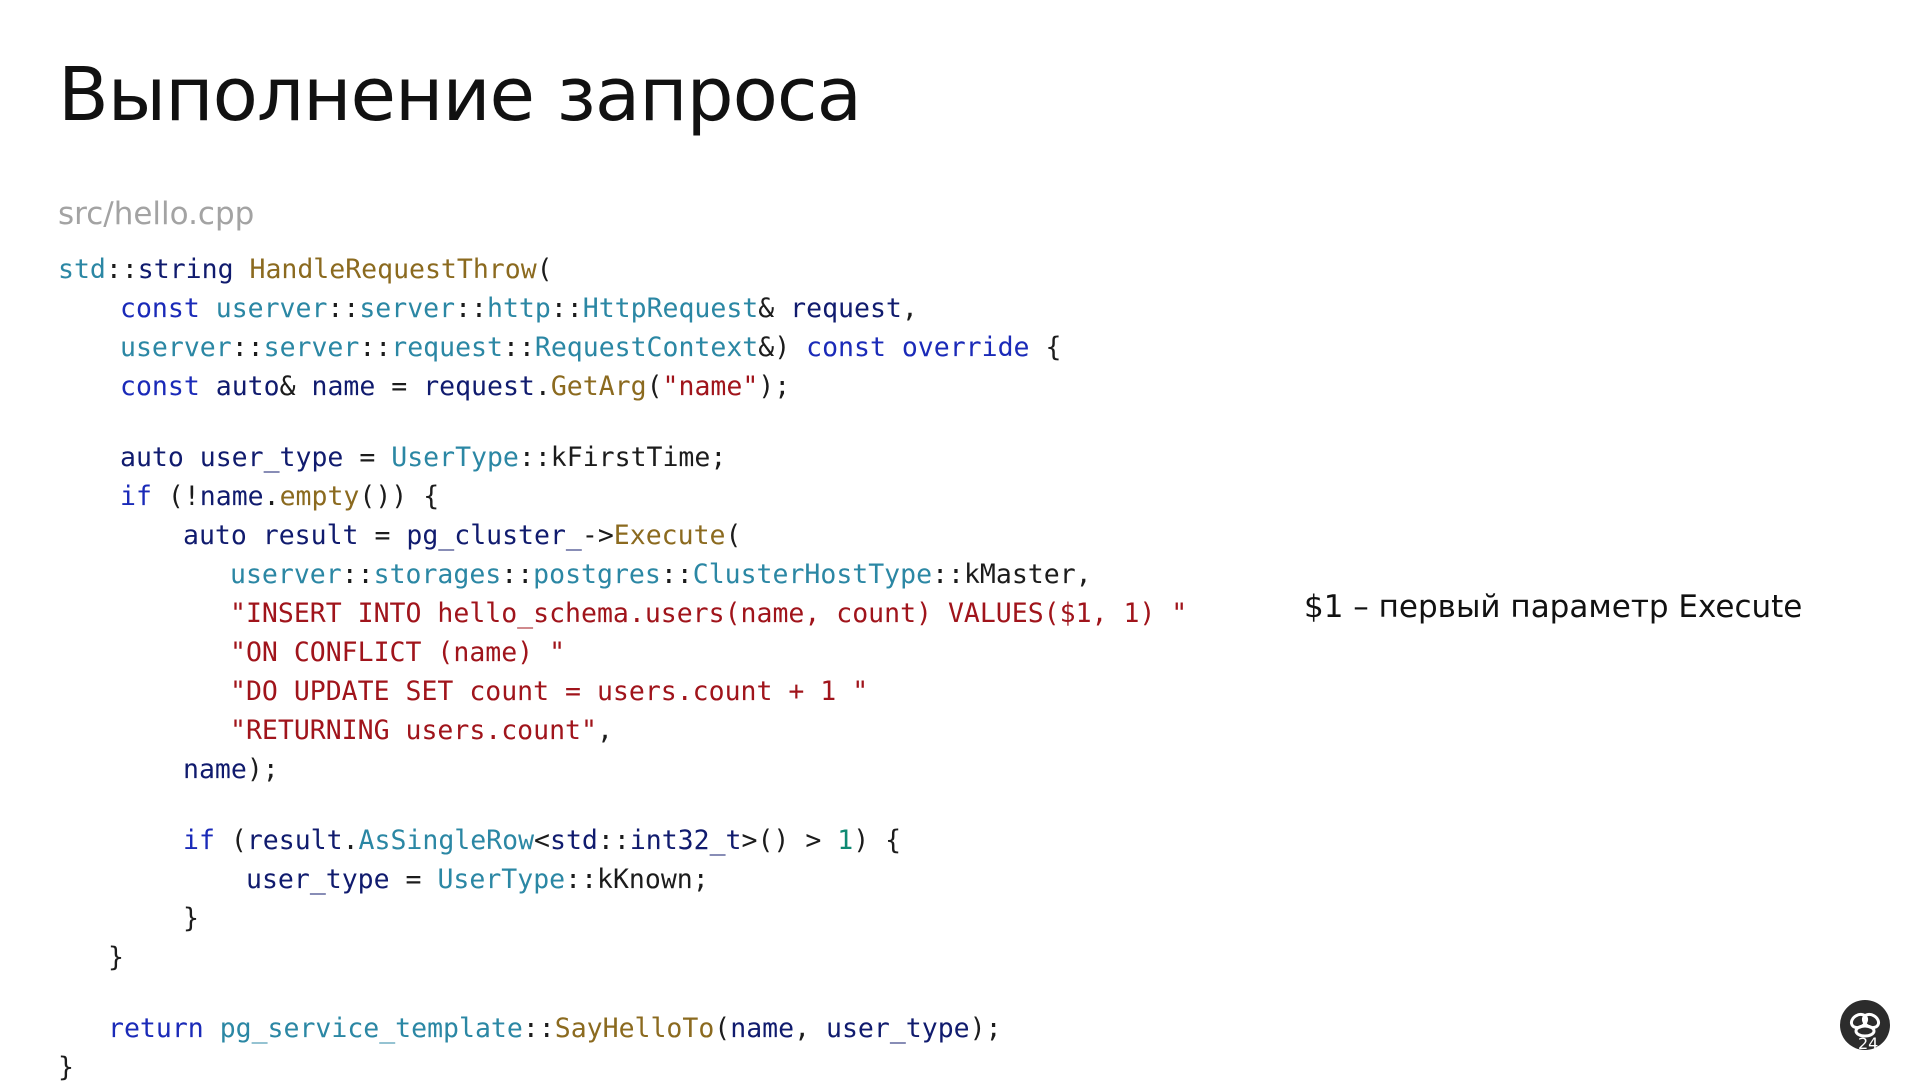  What do you see at coordinates (240, 457) in the screenshot?
I see `code-token: auto user_type` at bounding box center [240, 457].